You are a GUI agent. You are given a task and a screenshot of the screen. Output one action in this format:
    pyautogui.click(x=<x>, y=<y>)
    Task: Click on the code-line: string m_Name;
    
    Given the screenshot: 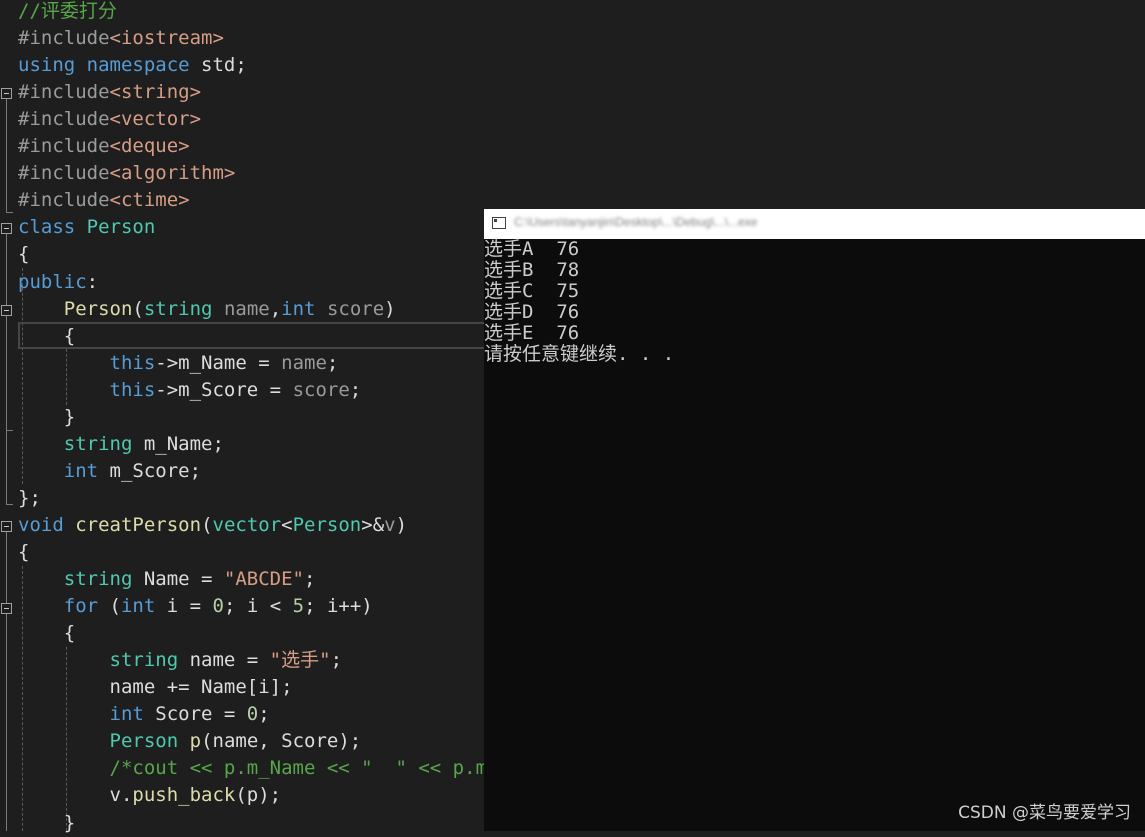 What is the action you would take?
    pyautogui.click(x=121, y=444)
    